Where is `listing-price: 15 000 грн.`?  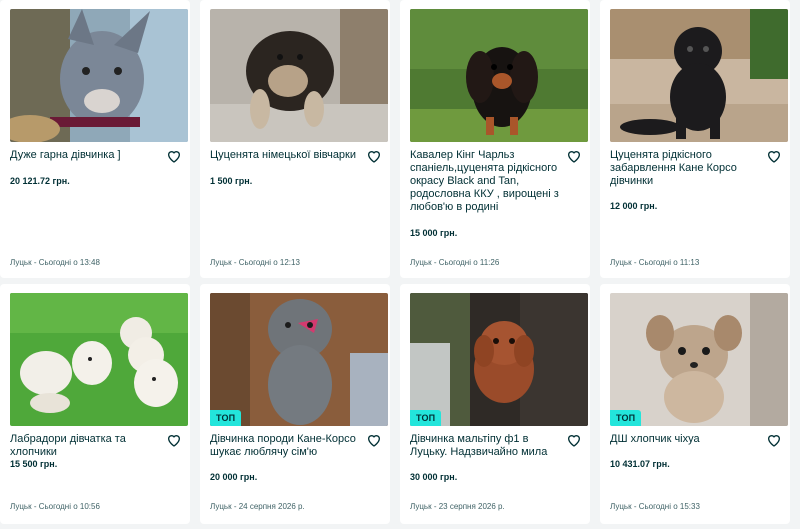 listing-price: 15 000 грн. is located at coordinates (434, 233).